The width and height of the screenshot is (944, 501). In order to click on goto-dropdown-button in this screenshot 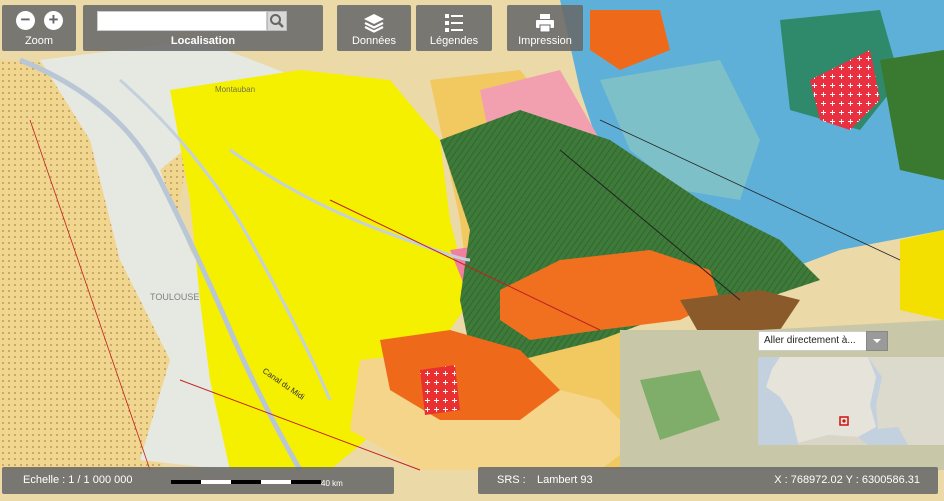, I will do `click(877, 341)`.